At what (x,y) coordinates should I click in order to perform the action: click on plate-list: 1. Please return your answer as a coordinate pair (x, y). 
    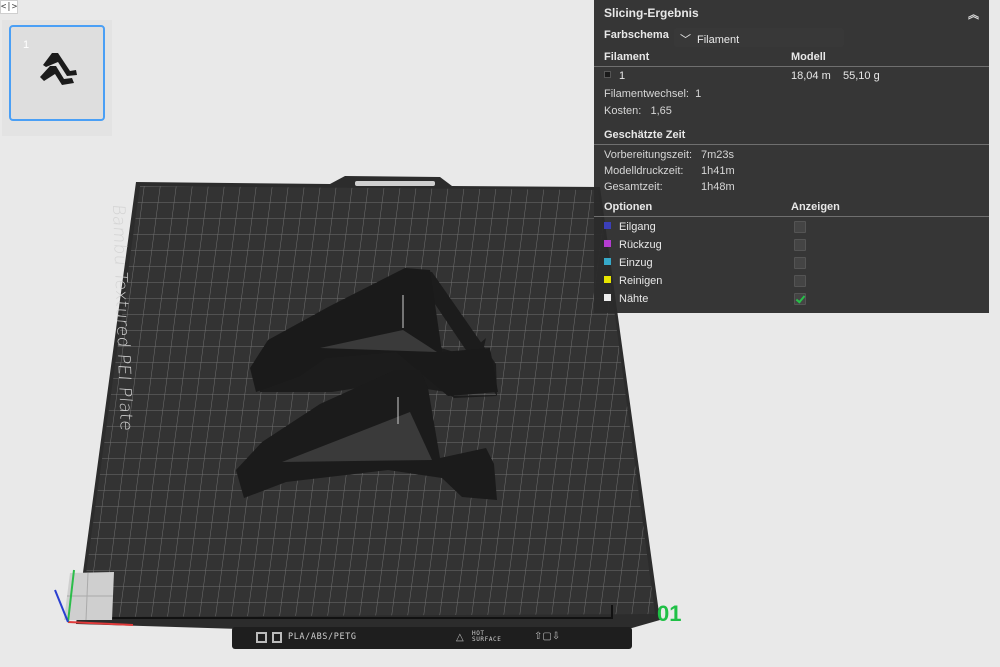
    Looking at the image, I should click on (57, 78).